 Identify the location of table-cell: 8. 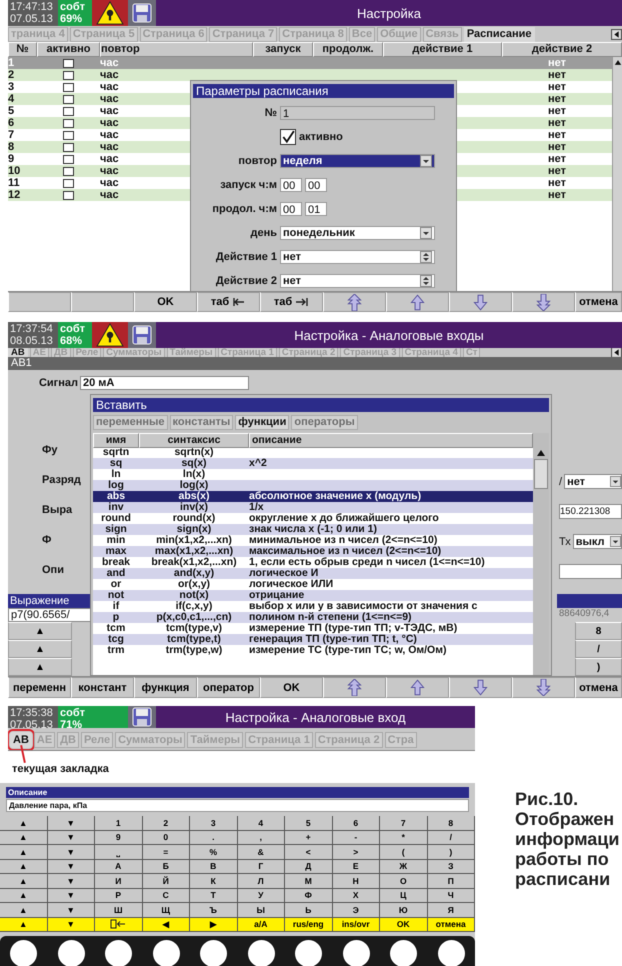
(11, 147).